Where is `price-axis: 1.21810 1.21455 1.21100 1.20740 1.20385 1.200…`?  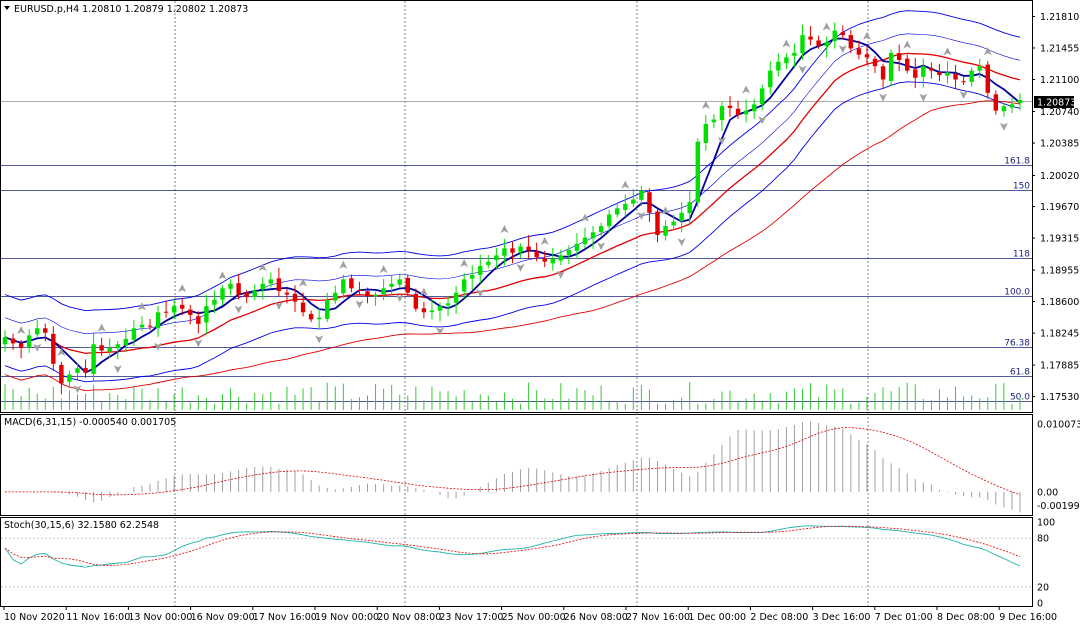
price-axis: 1.21810 1.21455 1.21100 1.20740 1.20385 1.200… is located at coordinates (1055, 207).